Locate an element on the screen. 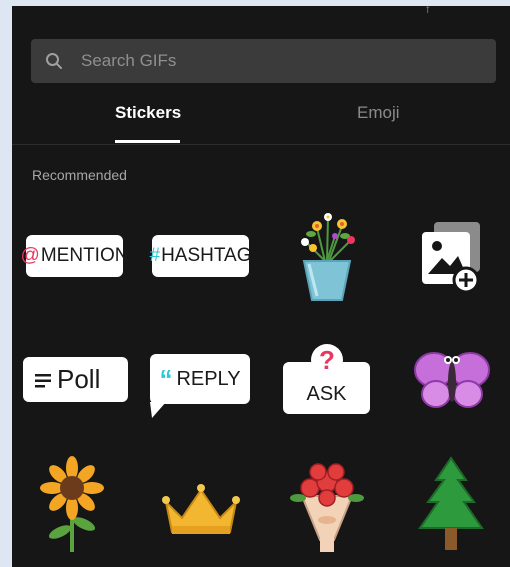 This screenshot has width=510, height=567. search-input: Search GIFs is located at coordinates (263, 61).